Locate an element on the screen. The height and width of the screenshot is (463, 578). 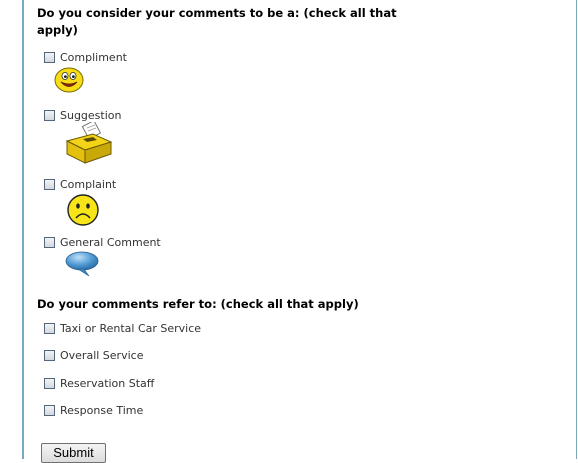
response-time-label: Response Time is located at coordinates (102, 410).